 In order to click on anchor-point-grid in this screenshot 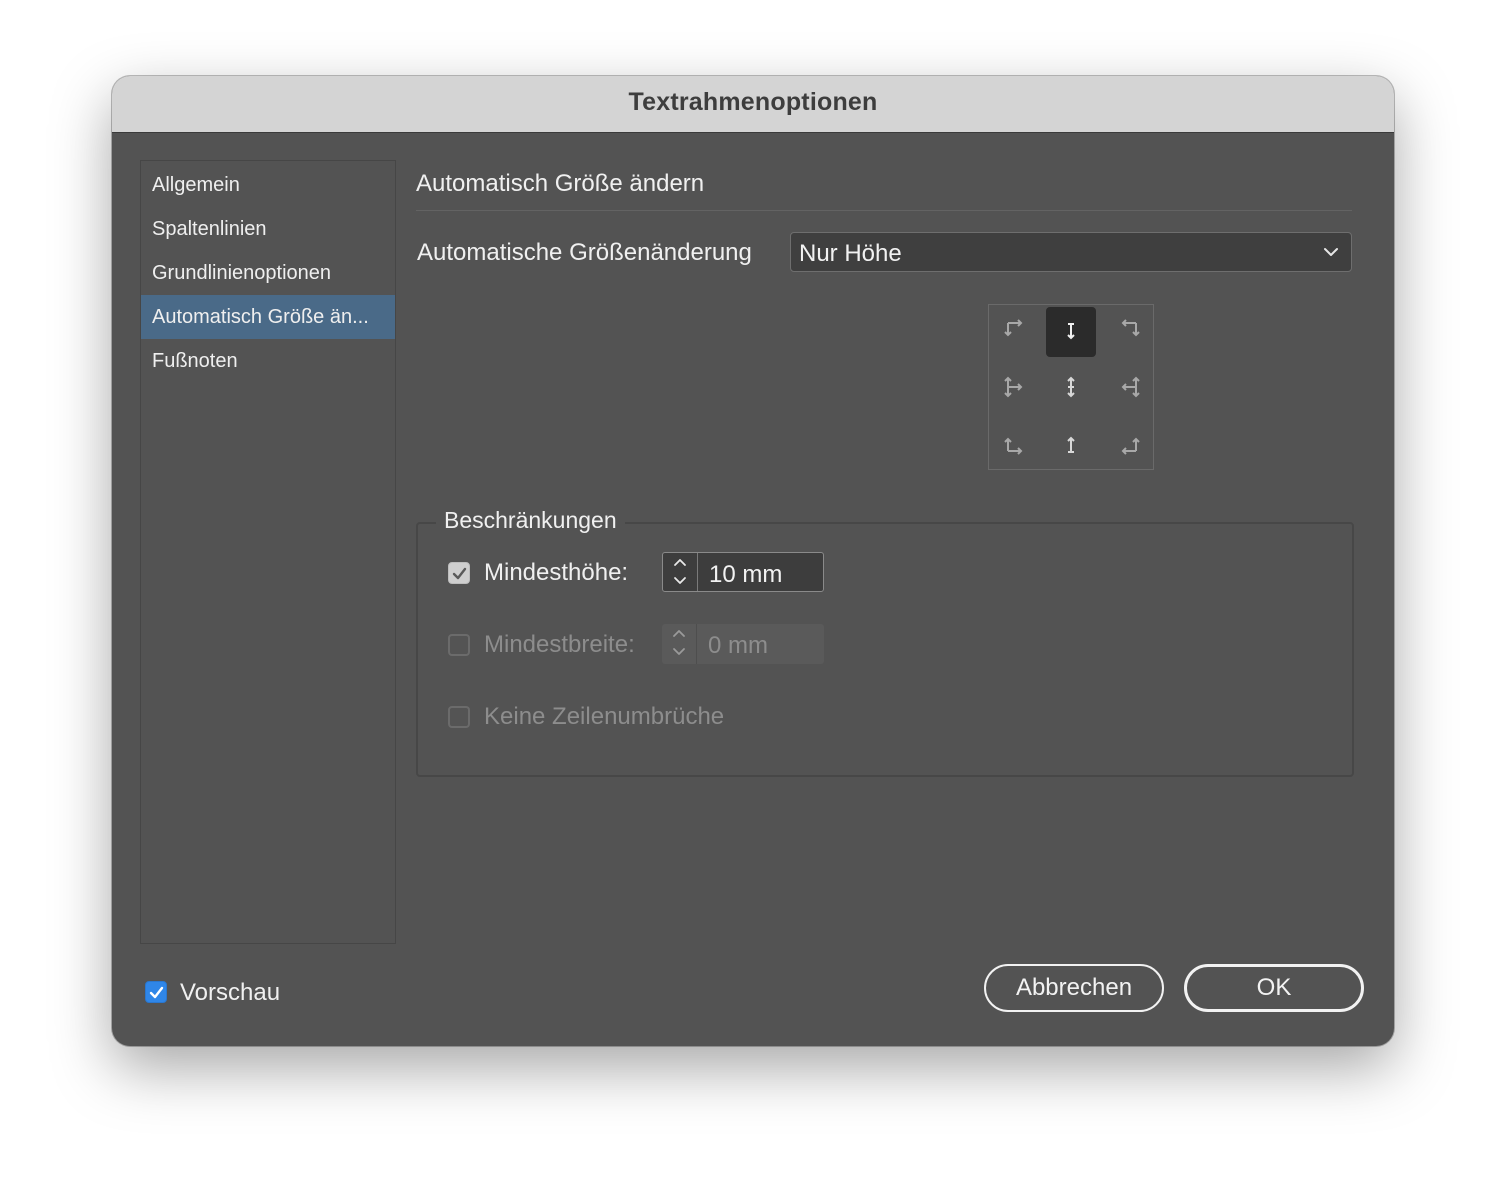, I will do `click(1071, 387)`.